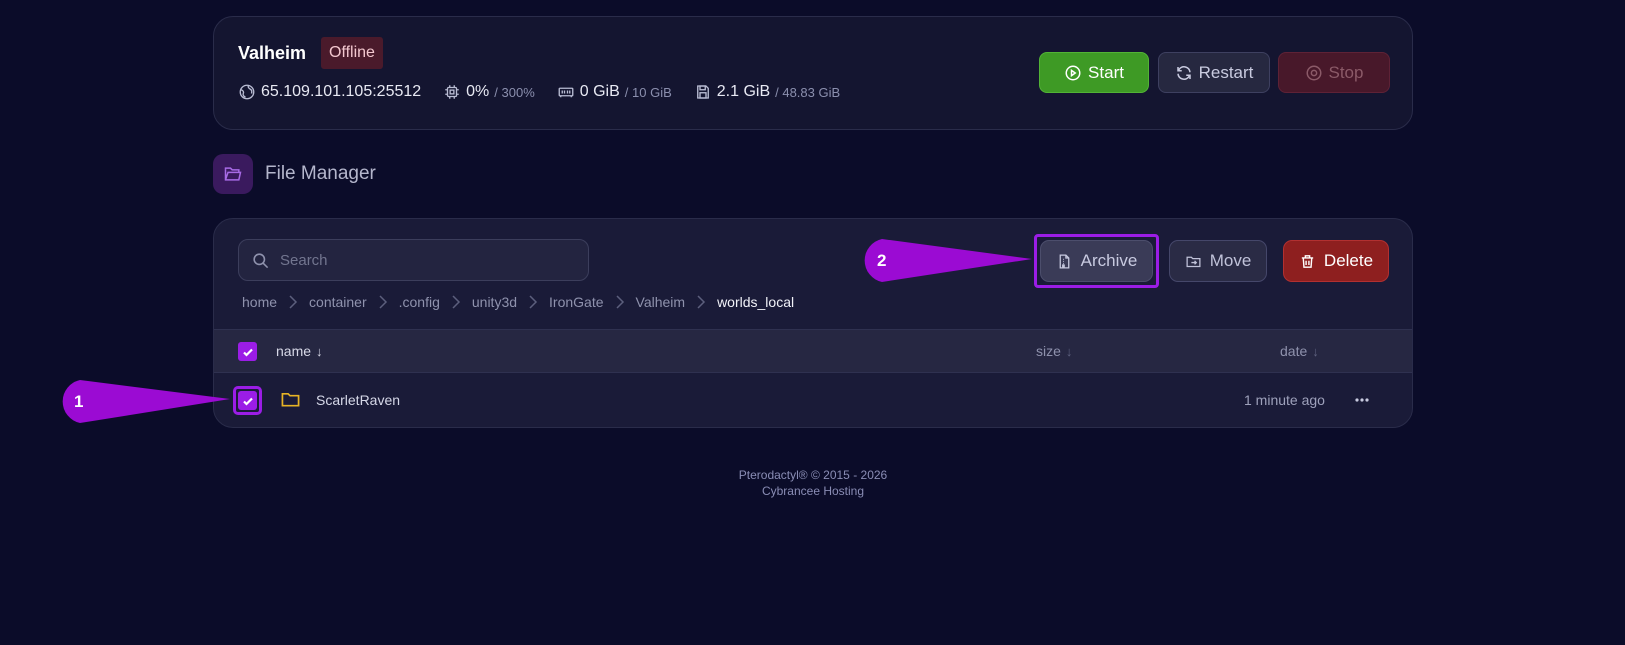 This screenshot has height=645, width=1625. What do you see at coordinates (1348, 260) in the screenshot?
I see `delete-button-label: Delete` at bounding box center [1348, 260].